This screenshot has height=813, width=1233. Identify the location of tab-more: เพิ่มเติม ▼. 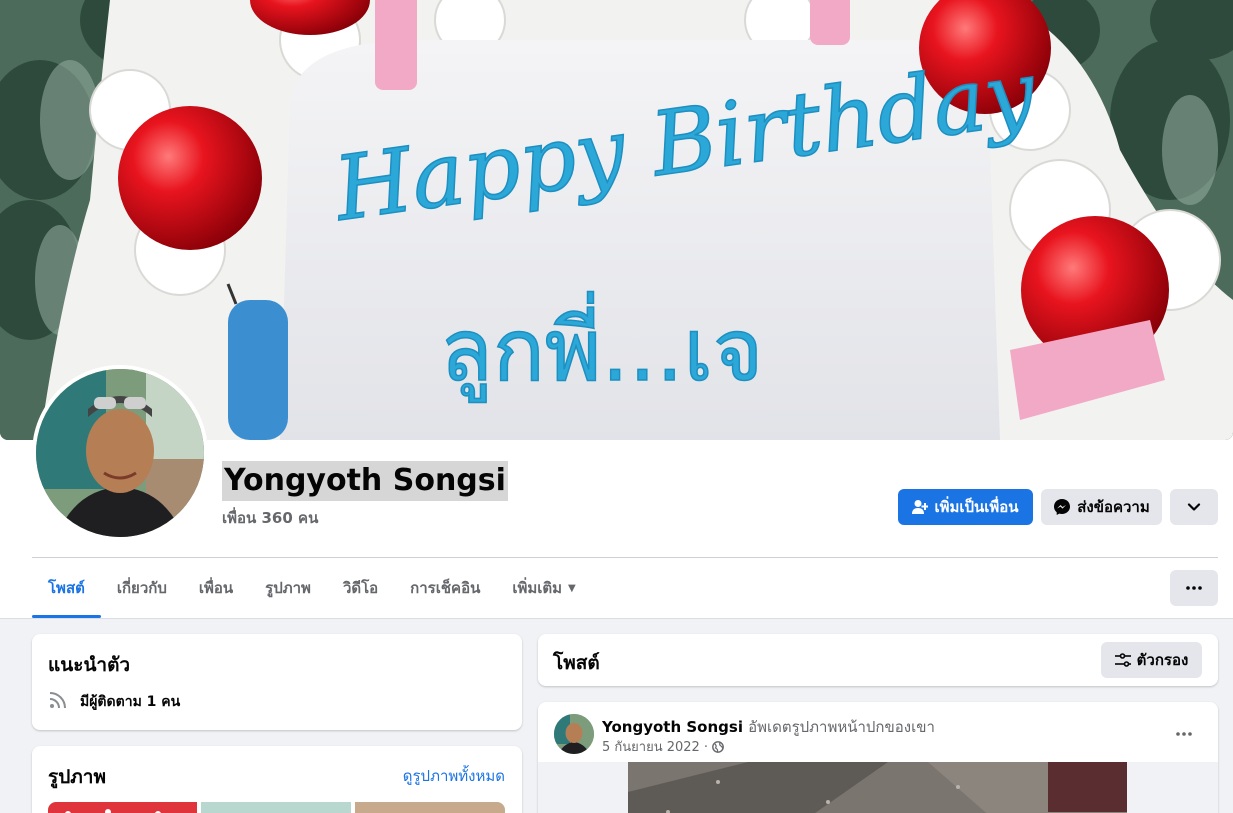
(543, 588).